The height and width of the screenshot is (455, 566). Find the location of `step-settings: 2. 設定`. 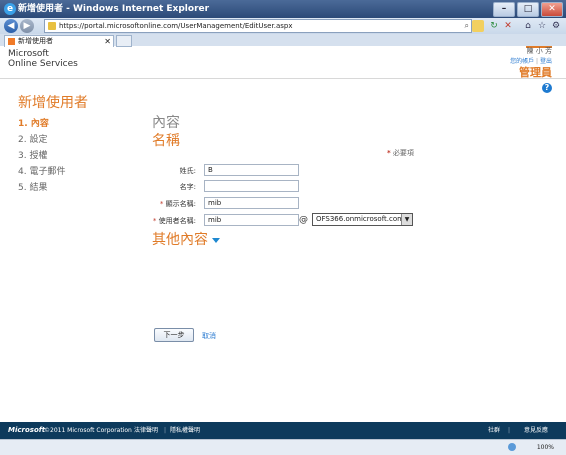

step-settings: 2. 設定 is located at coordinates (33, 140).